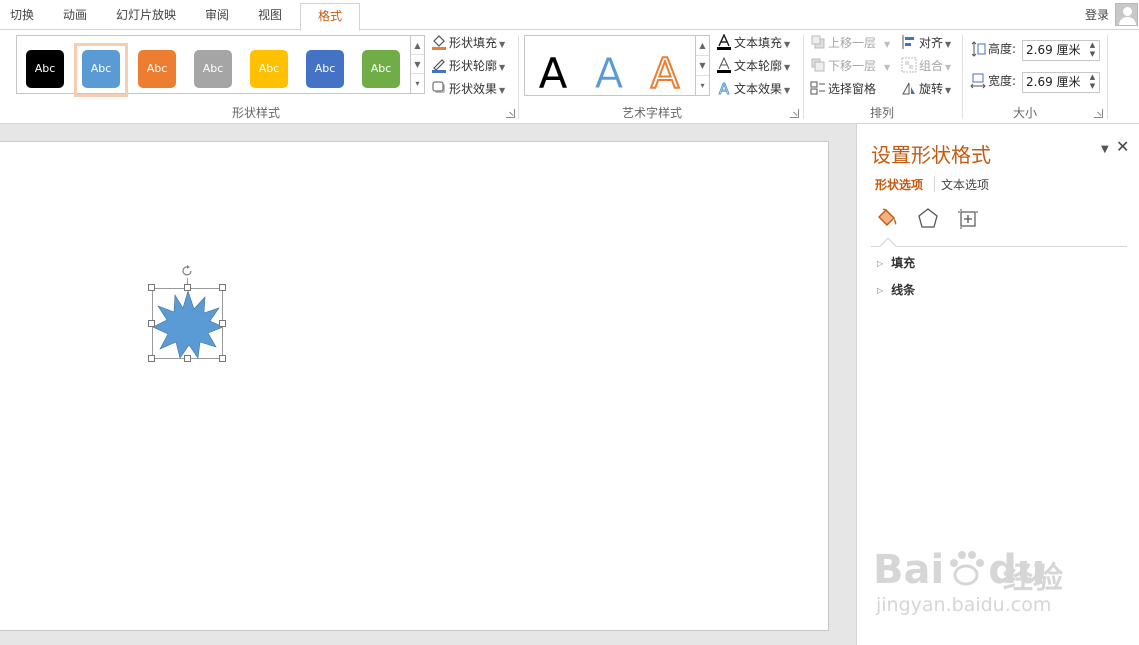 This screenshot has width=1139, height=645. What do you see at coordinates (818, 65) in the screenshot?
I see `send-backward-icon` at bounding box center [818, 65].